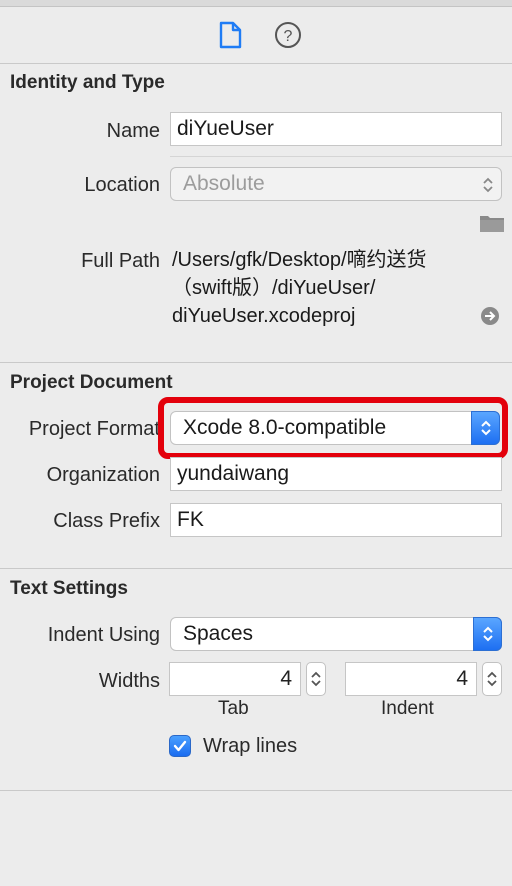 The width and height of the screenshot is (512, 886). Describe the element at coordinates (492, 223) in the screenshot. I see `folder-icon` at that location.